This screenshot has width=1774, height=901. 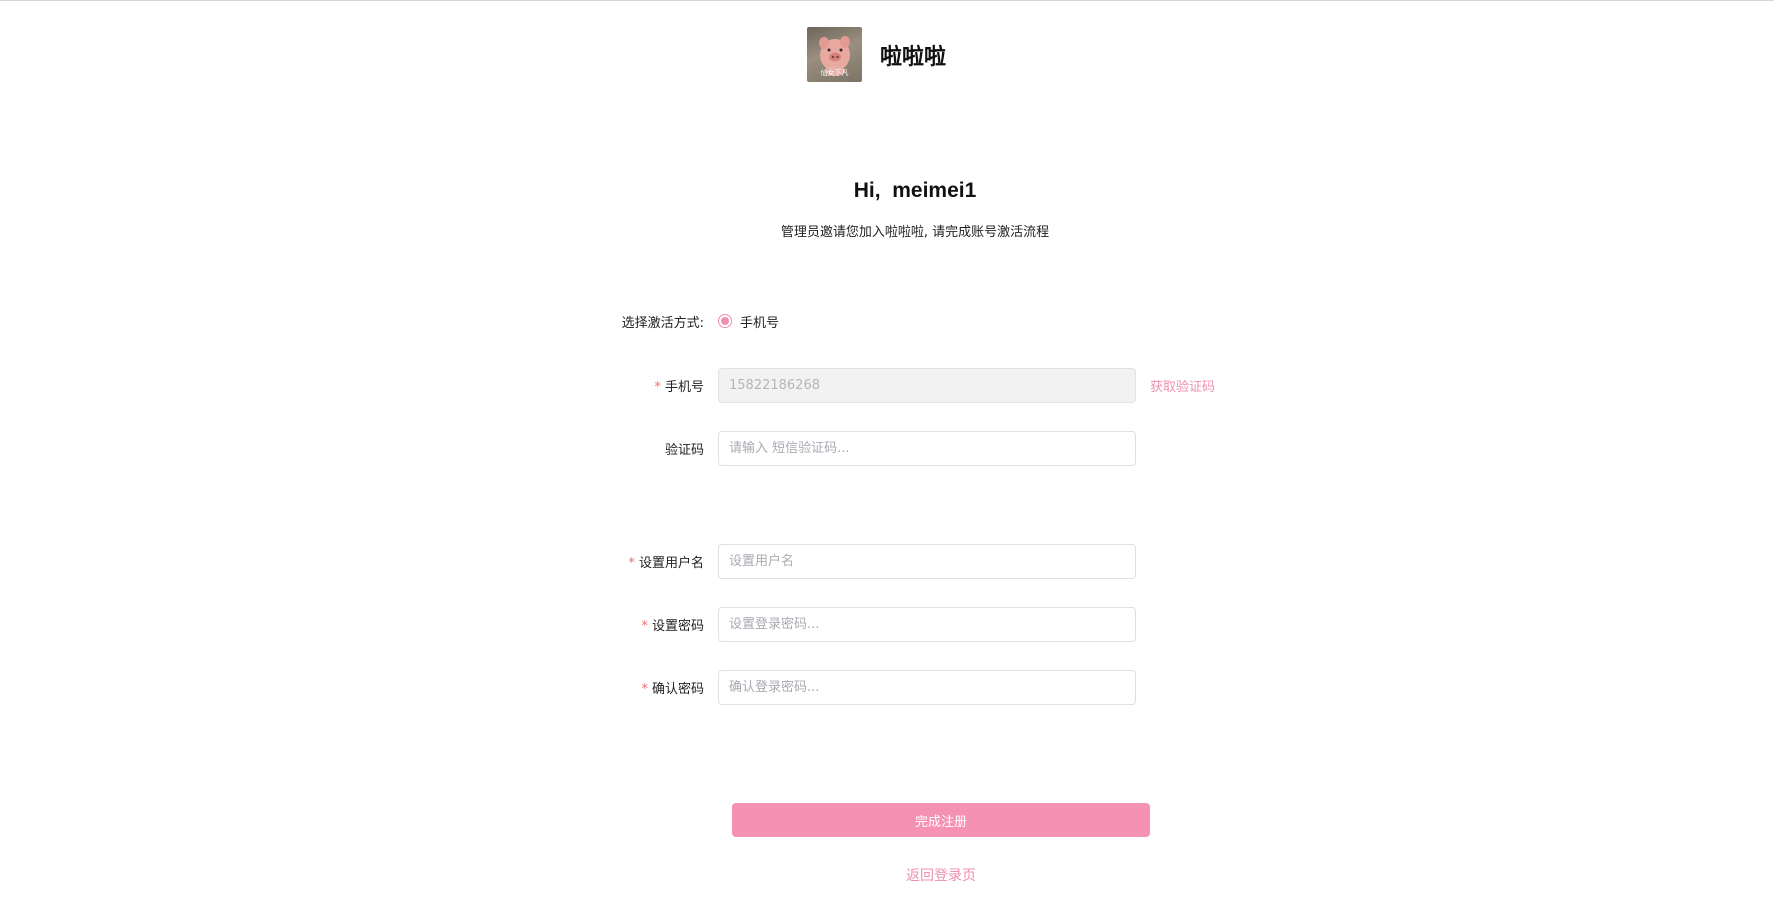 I want to click on password-row: * 设置密码, so click(x=910, y=624).